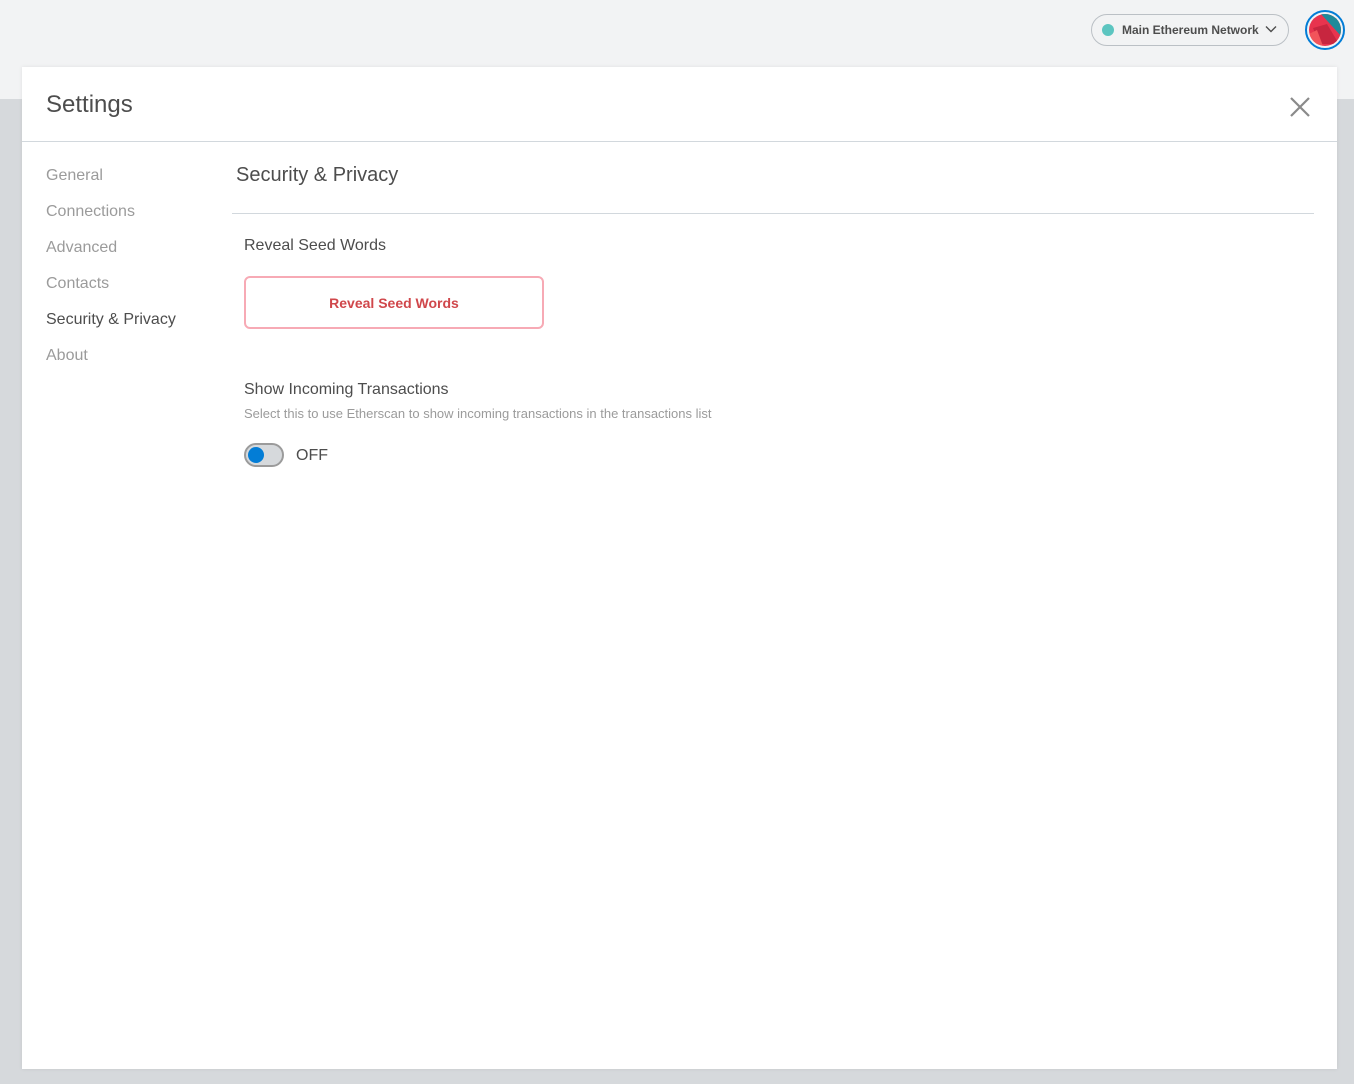 This screenshot has width=1354, height=1084. I want to click on incoming-transactions-label: Show Incoming Transactions, so click(346, 389).